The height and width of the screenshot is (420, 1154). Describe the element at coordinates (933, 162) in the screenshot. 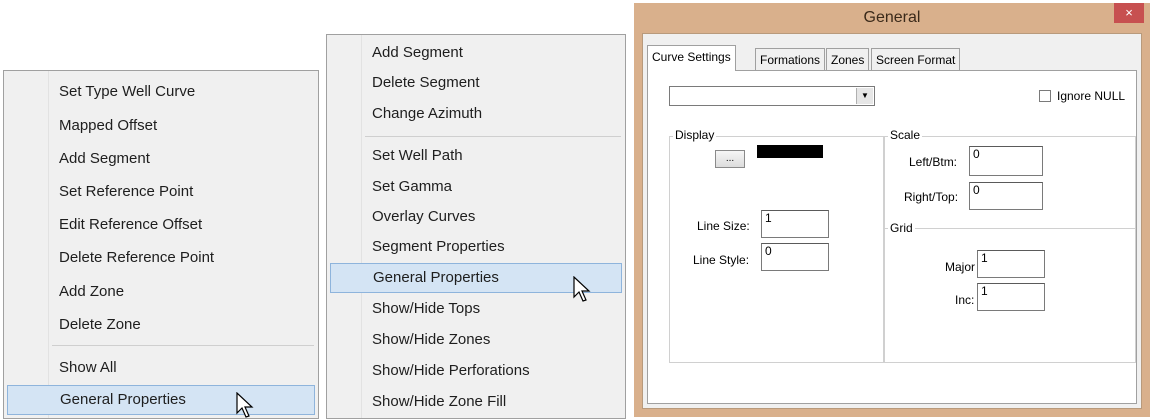

I see `left-btm-label: Left/Btm:` at that location.